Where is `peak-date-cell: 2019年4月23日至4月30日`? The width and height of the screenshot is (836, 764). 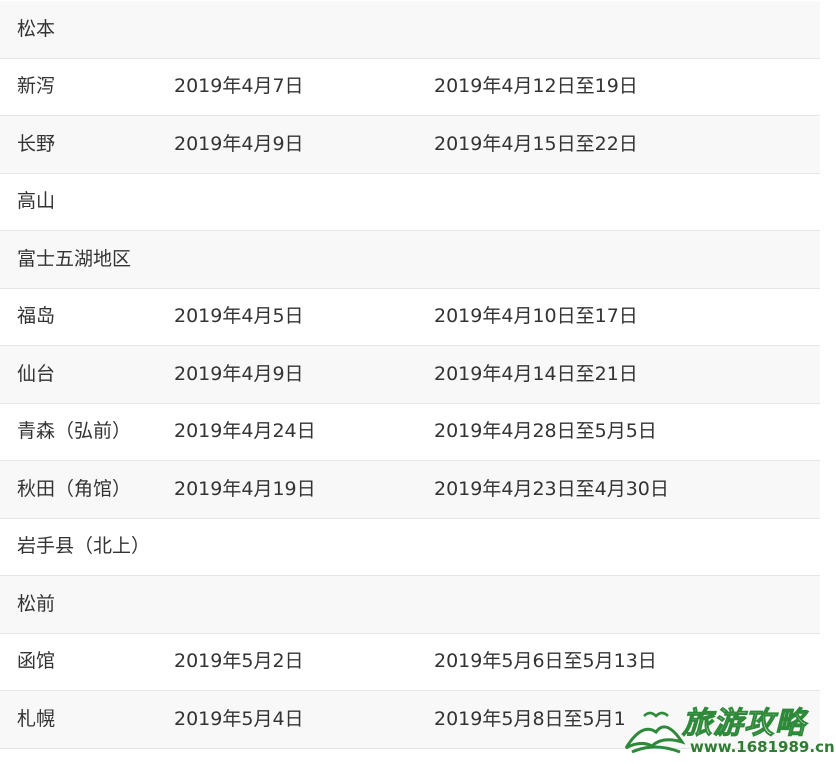
peak-date-cell: 2019年4月23日至4月30日 is located at coordinates (551, 488).